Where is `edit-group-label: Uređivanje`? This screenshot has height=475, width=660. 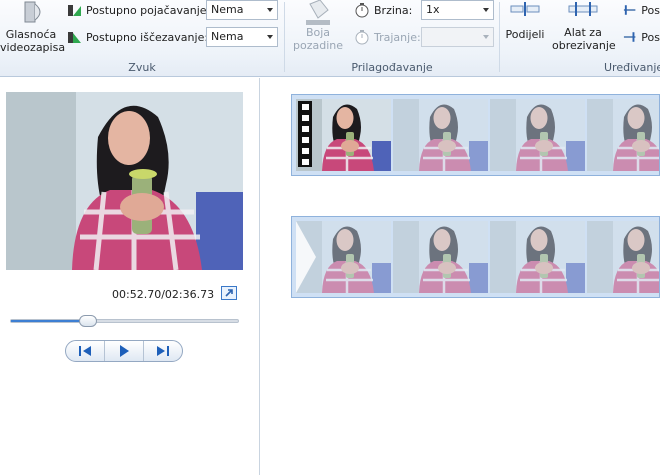
edit-group-label: Uređivanje is located at coordinates (632, 67).